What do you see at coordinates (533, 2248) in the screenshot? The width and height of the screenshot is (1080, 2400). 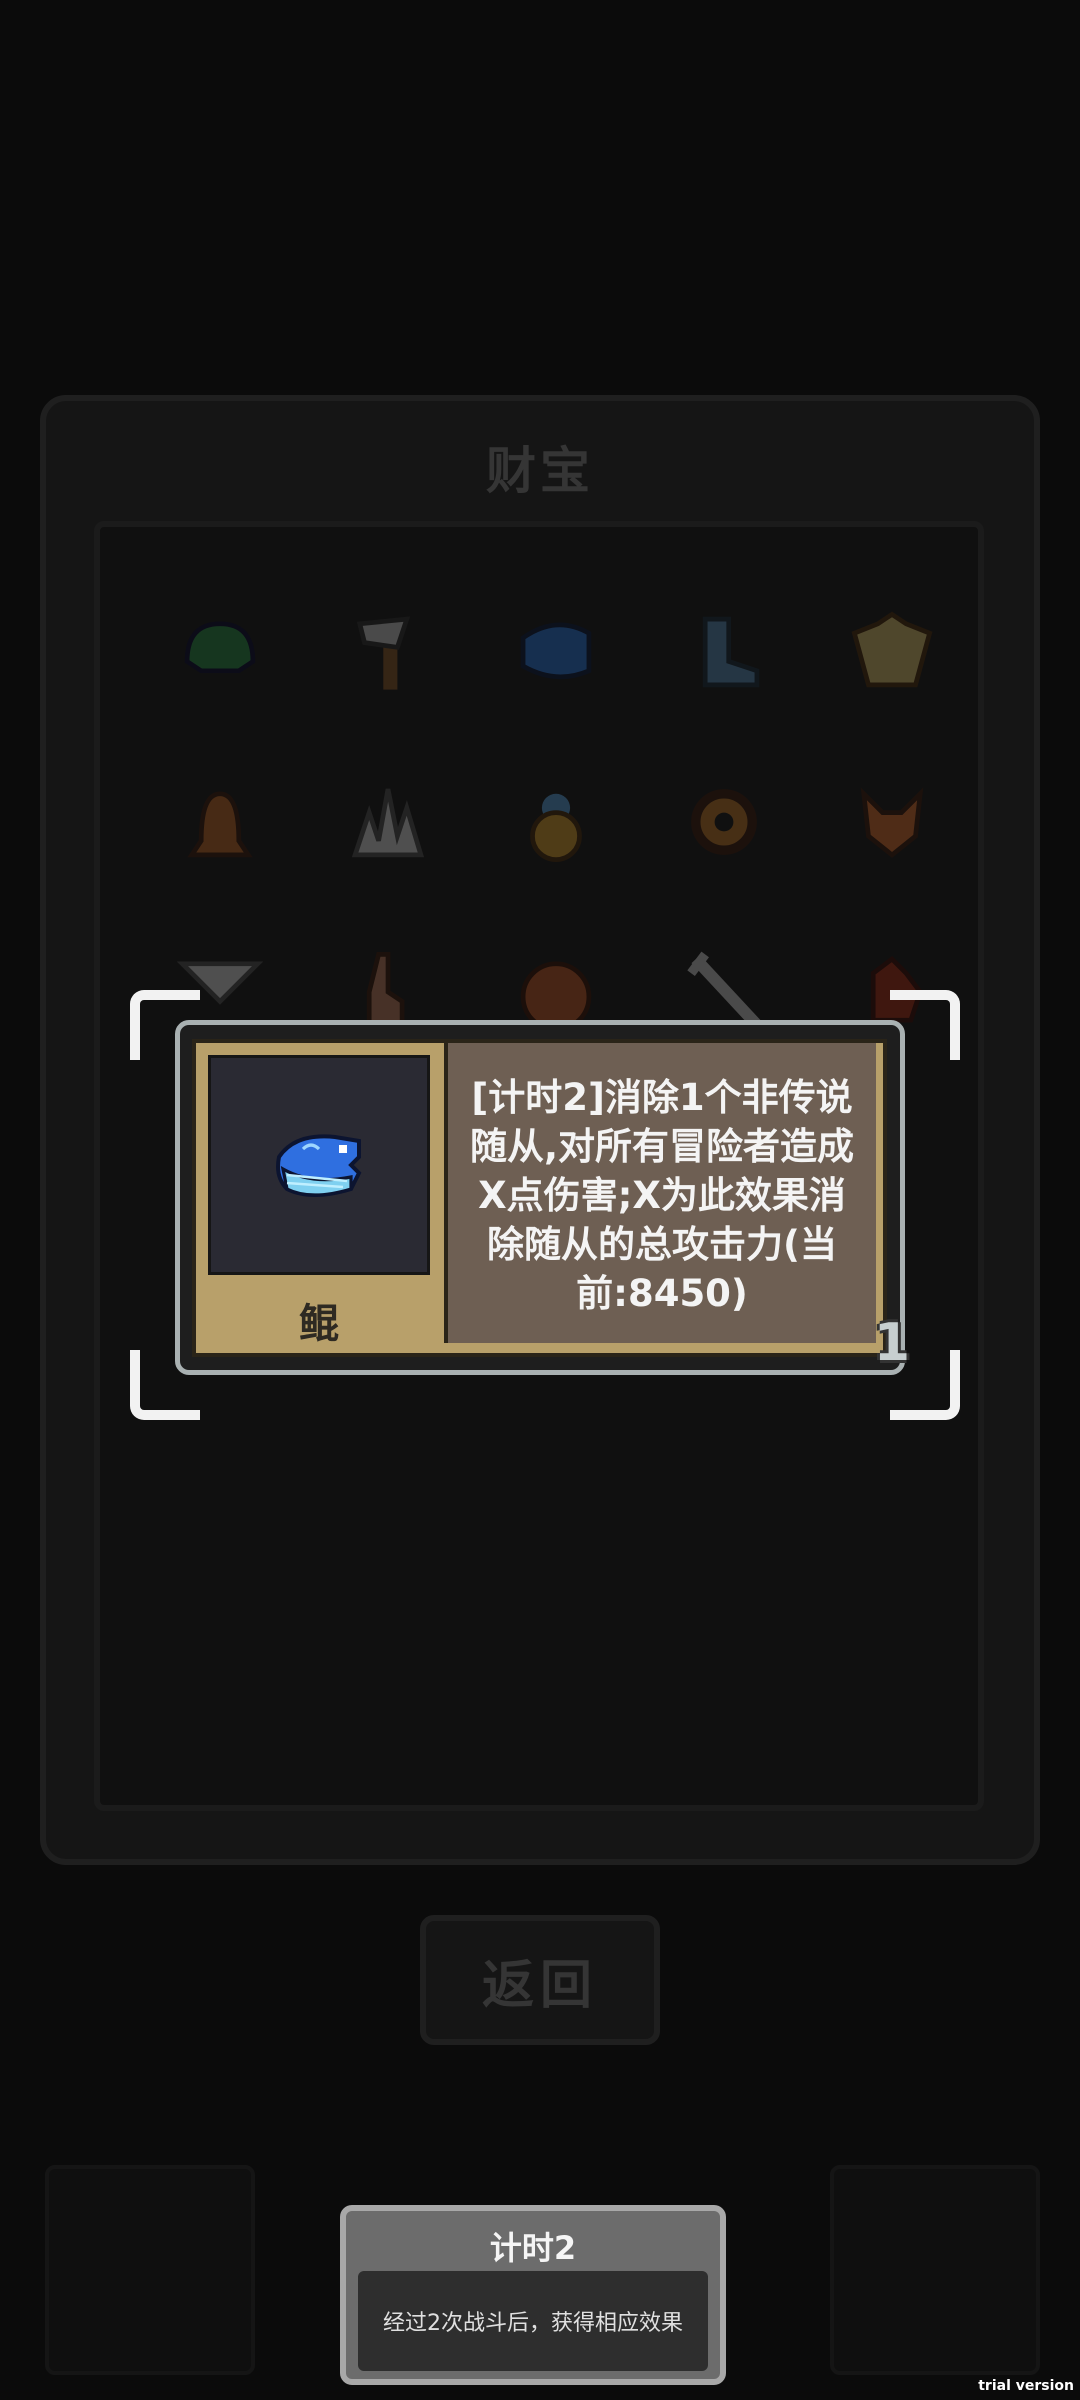 I see `tooltip-title: 计时2` at bounding box center [533, 2248].